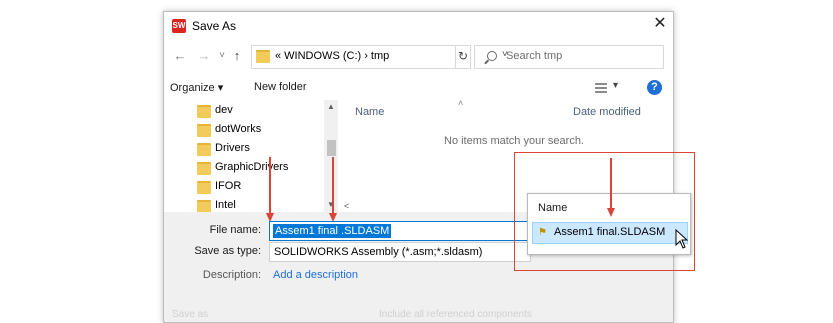  I want to click on autocomplete-item: ⚑ Assem1 final.SLDASM, so click(610, 233).